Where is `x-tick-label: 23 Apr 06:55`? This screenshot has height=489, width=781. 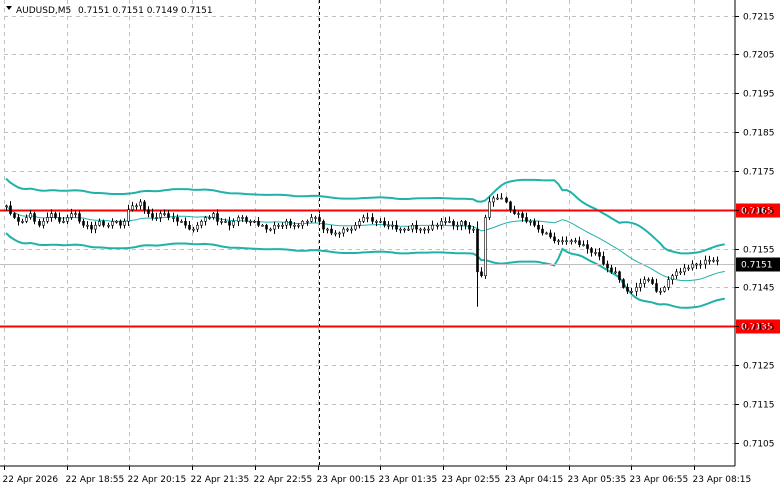 x-tick-label: 23 Apr 06:55 is located at coordinates (659, 480).